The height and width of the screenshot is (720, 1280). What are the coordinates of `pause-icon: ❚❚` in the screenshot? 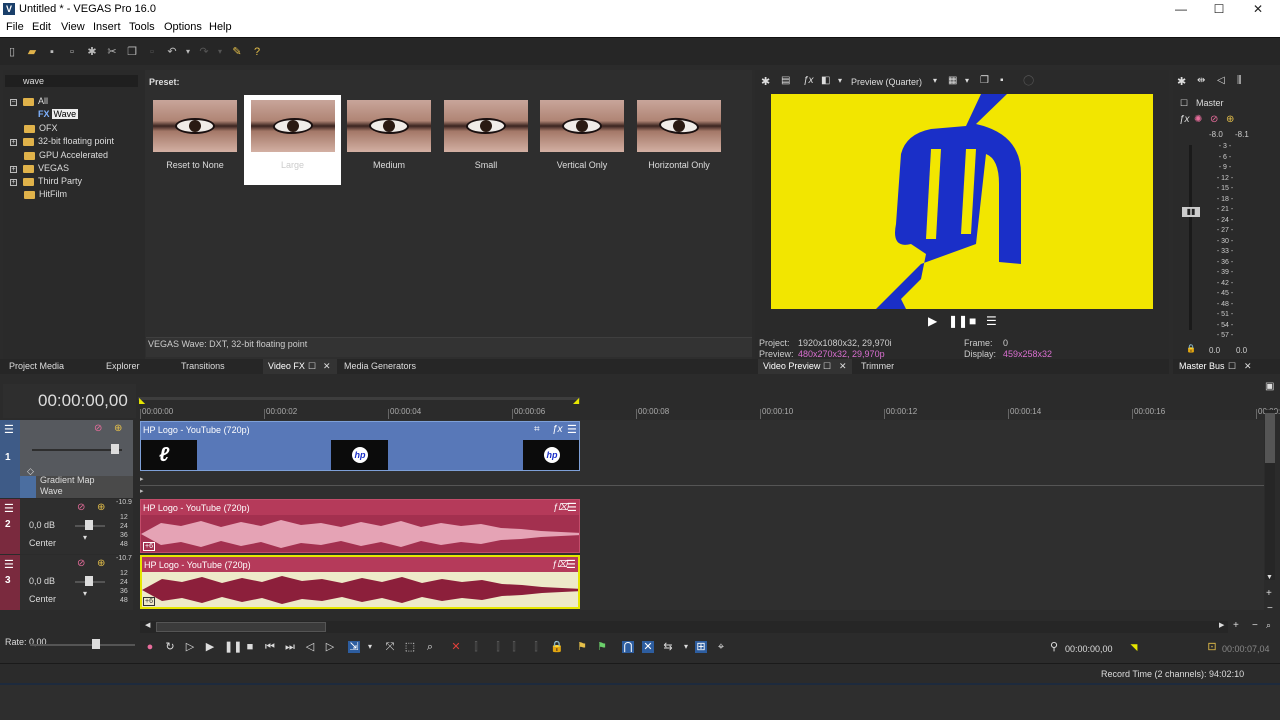 It's located at (233, 647).